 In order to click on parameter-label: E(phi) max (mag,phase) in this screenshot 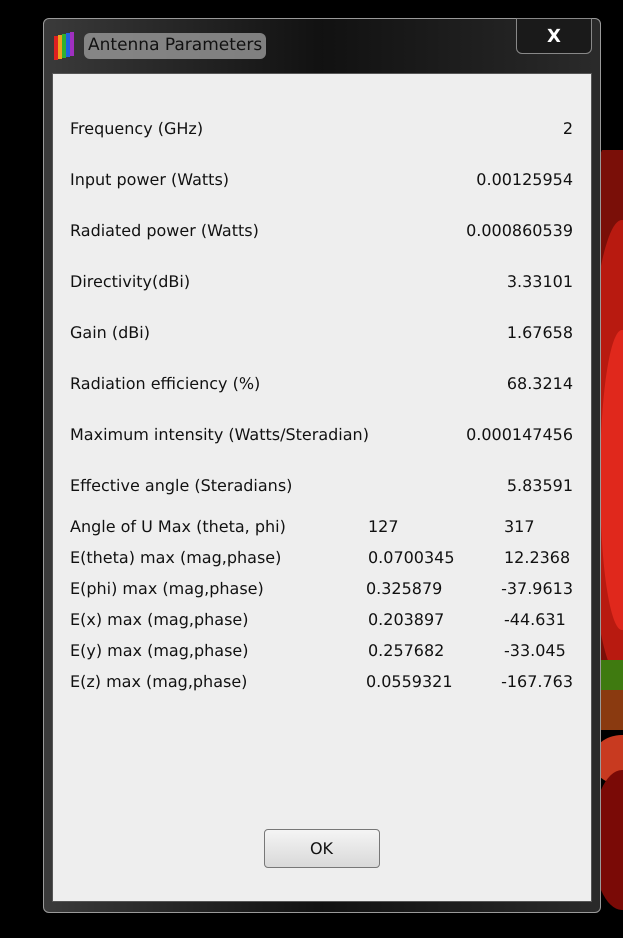, I will do `click(167, 589)`.